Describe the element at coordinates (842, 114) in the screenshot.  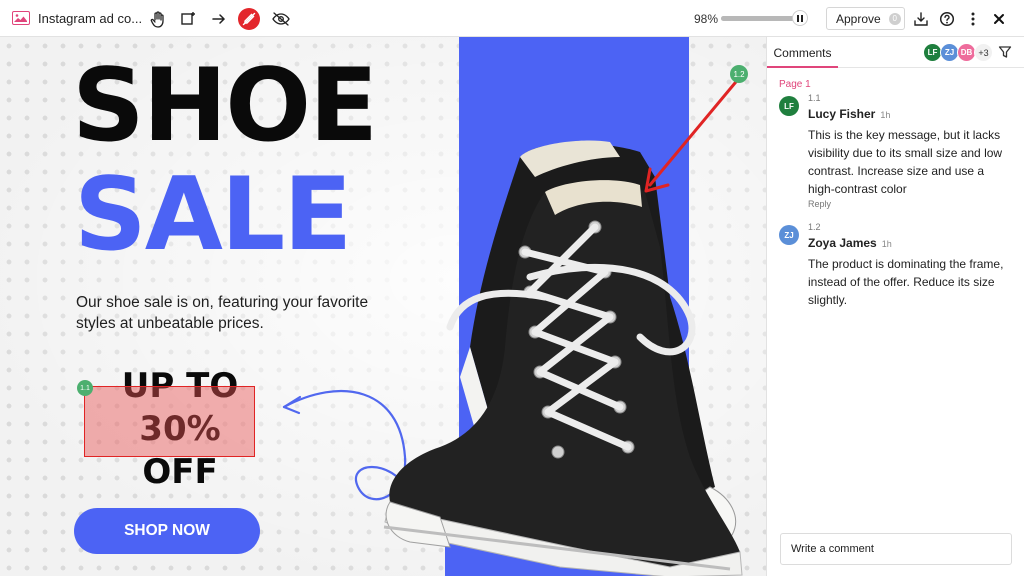
I see `author-name: Lucy Fisher` at that location.